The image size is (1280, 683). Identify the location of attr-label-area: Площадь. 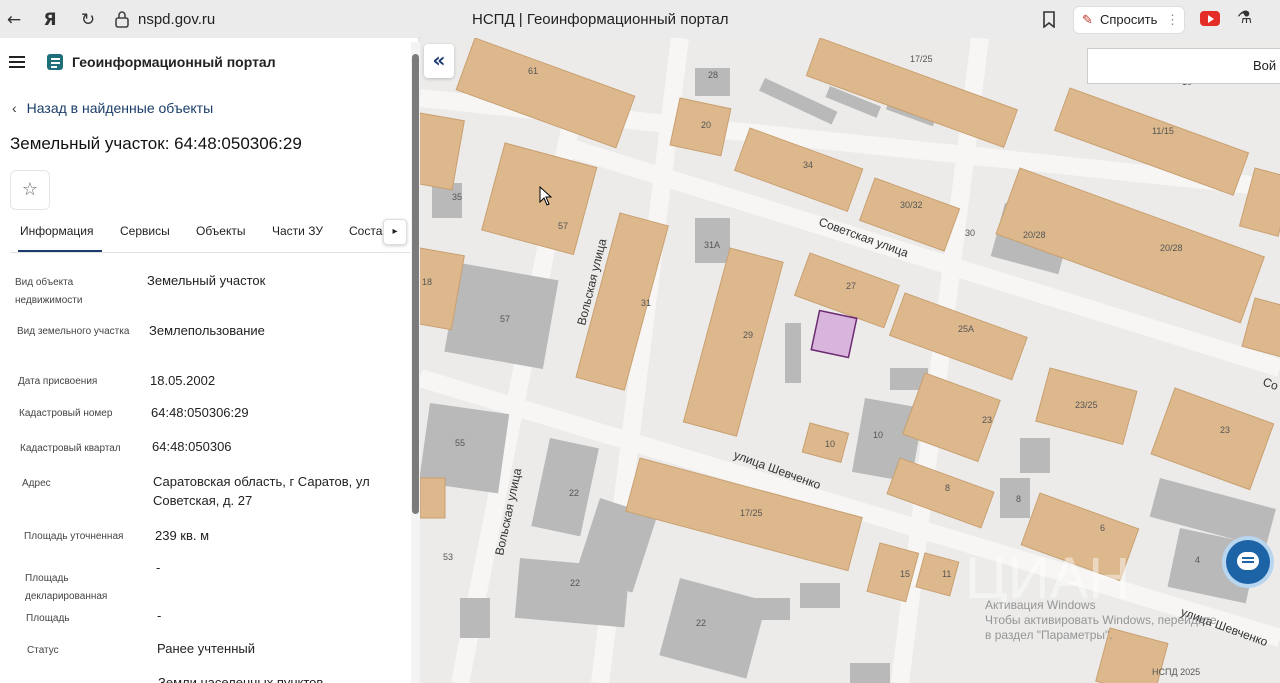
(48, 618).